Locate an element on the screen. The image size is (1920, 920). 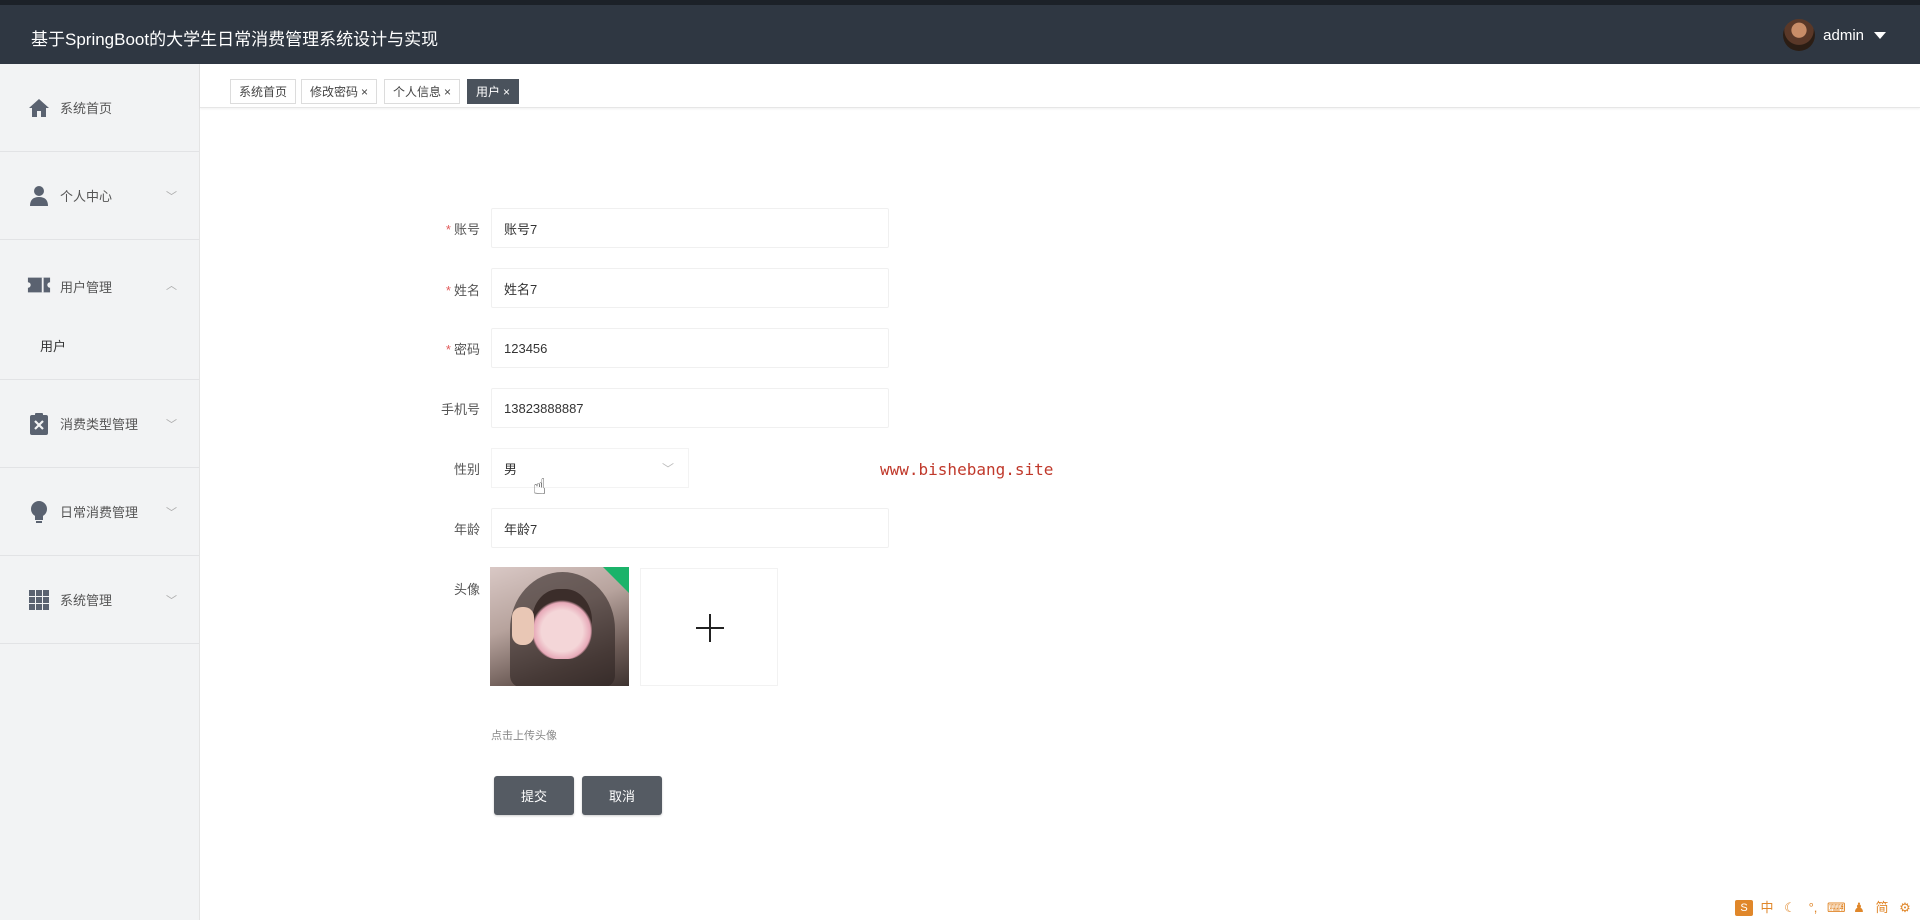
user-avatar is located at coordinates (1799, 35).